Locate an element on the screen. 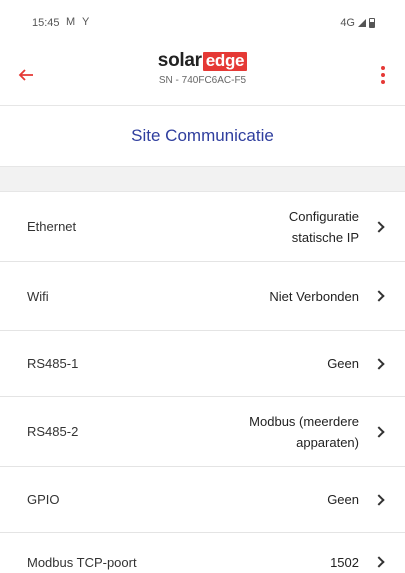 Image resolution: width=405 pixels, height=573 pixels. more-options-button is located at coordinates (383, 75).